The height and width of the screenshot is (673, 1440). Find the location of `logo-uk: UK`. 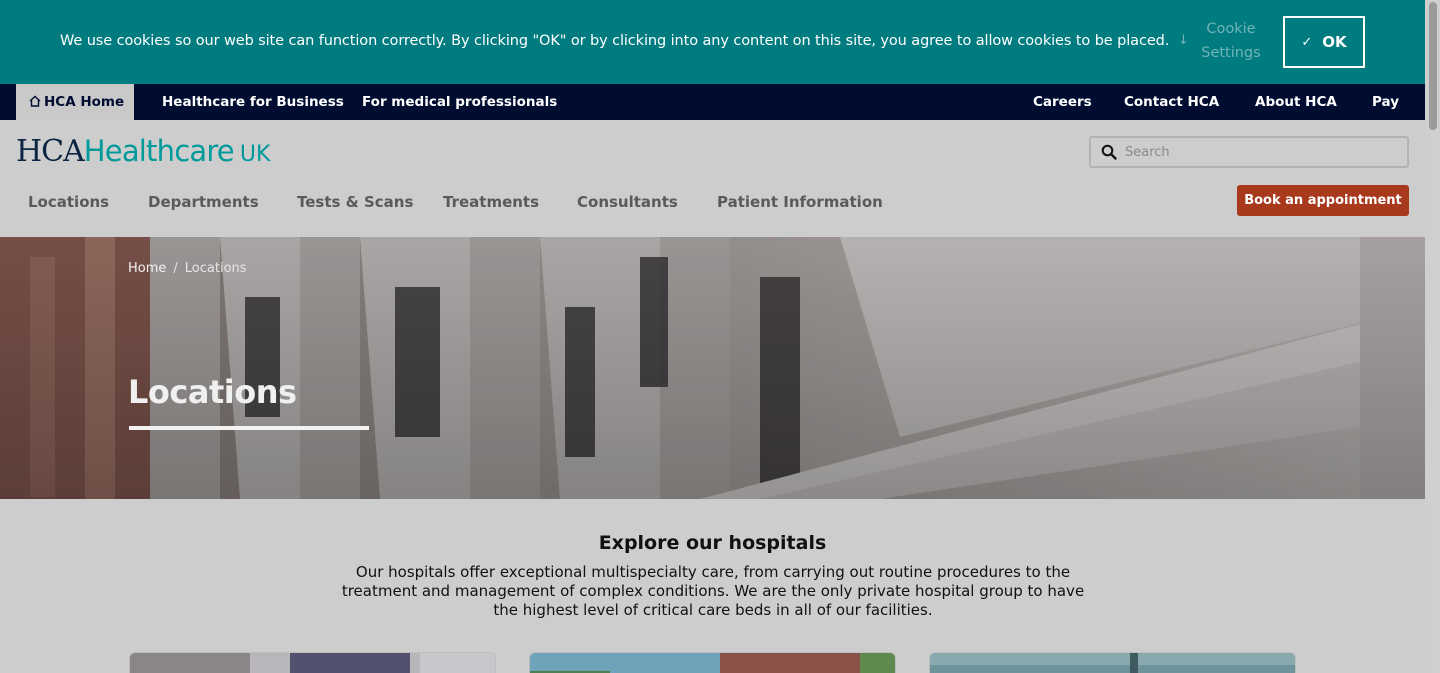

logo-uk: UK is located at coordinates (255, 154).